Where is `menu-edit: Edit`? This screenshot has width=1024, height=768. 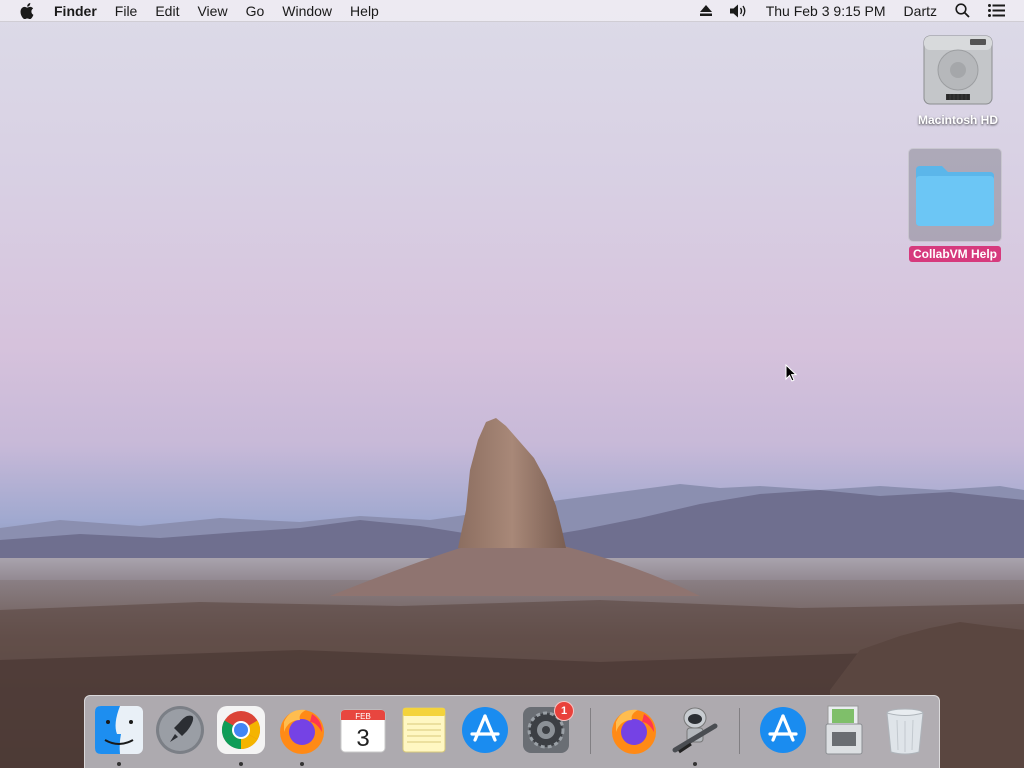
menu-edit: Edit is located at coordinates (167, 11).